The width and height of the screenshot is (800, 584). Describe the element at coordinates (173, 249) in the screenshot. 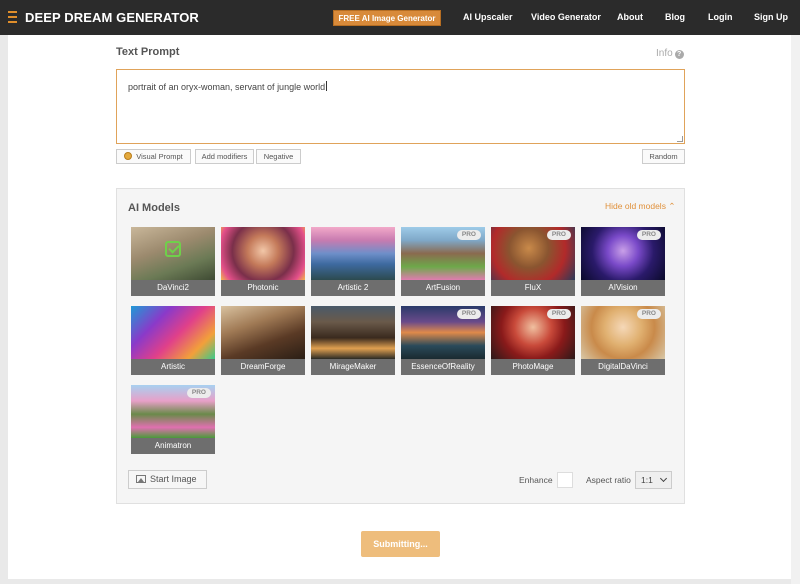

I see `selected-check-icon` at that location.